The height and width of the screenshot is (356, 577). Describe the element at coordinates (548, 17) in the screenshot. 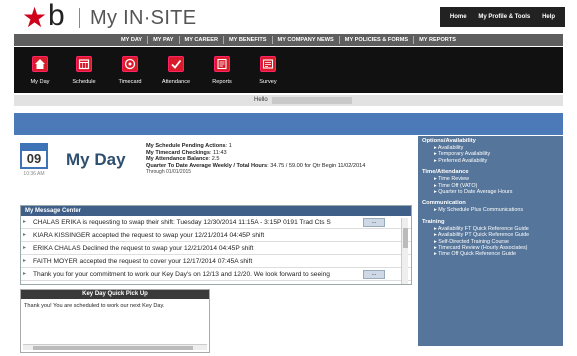

I see `util-help-link: Help` at that location.